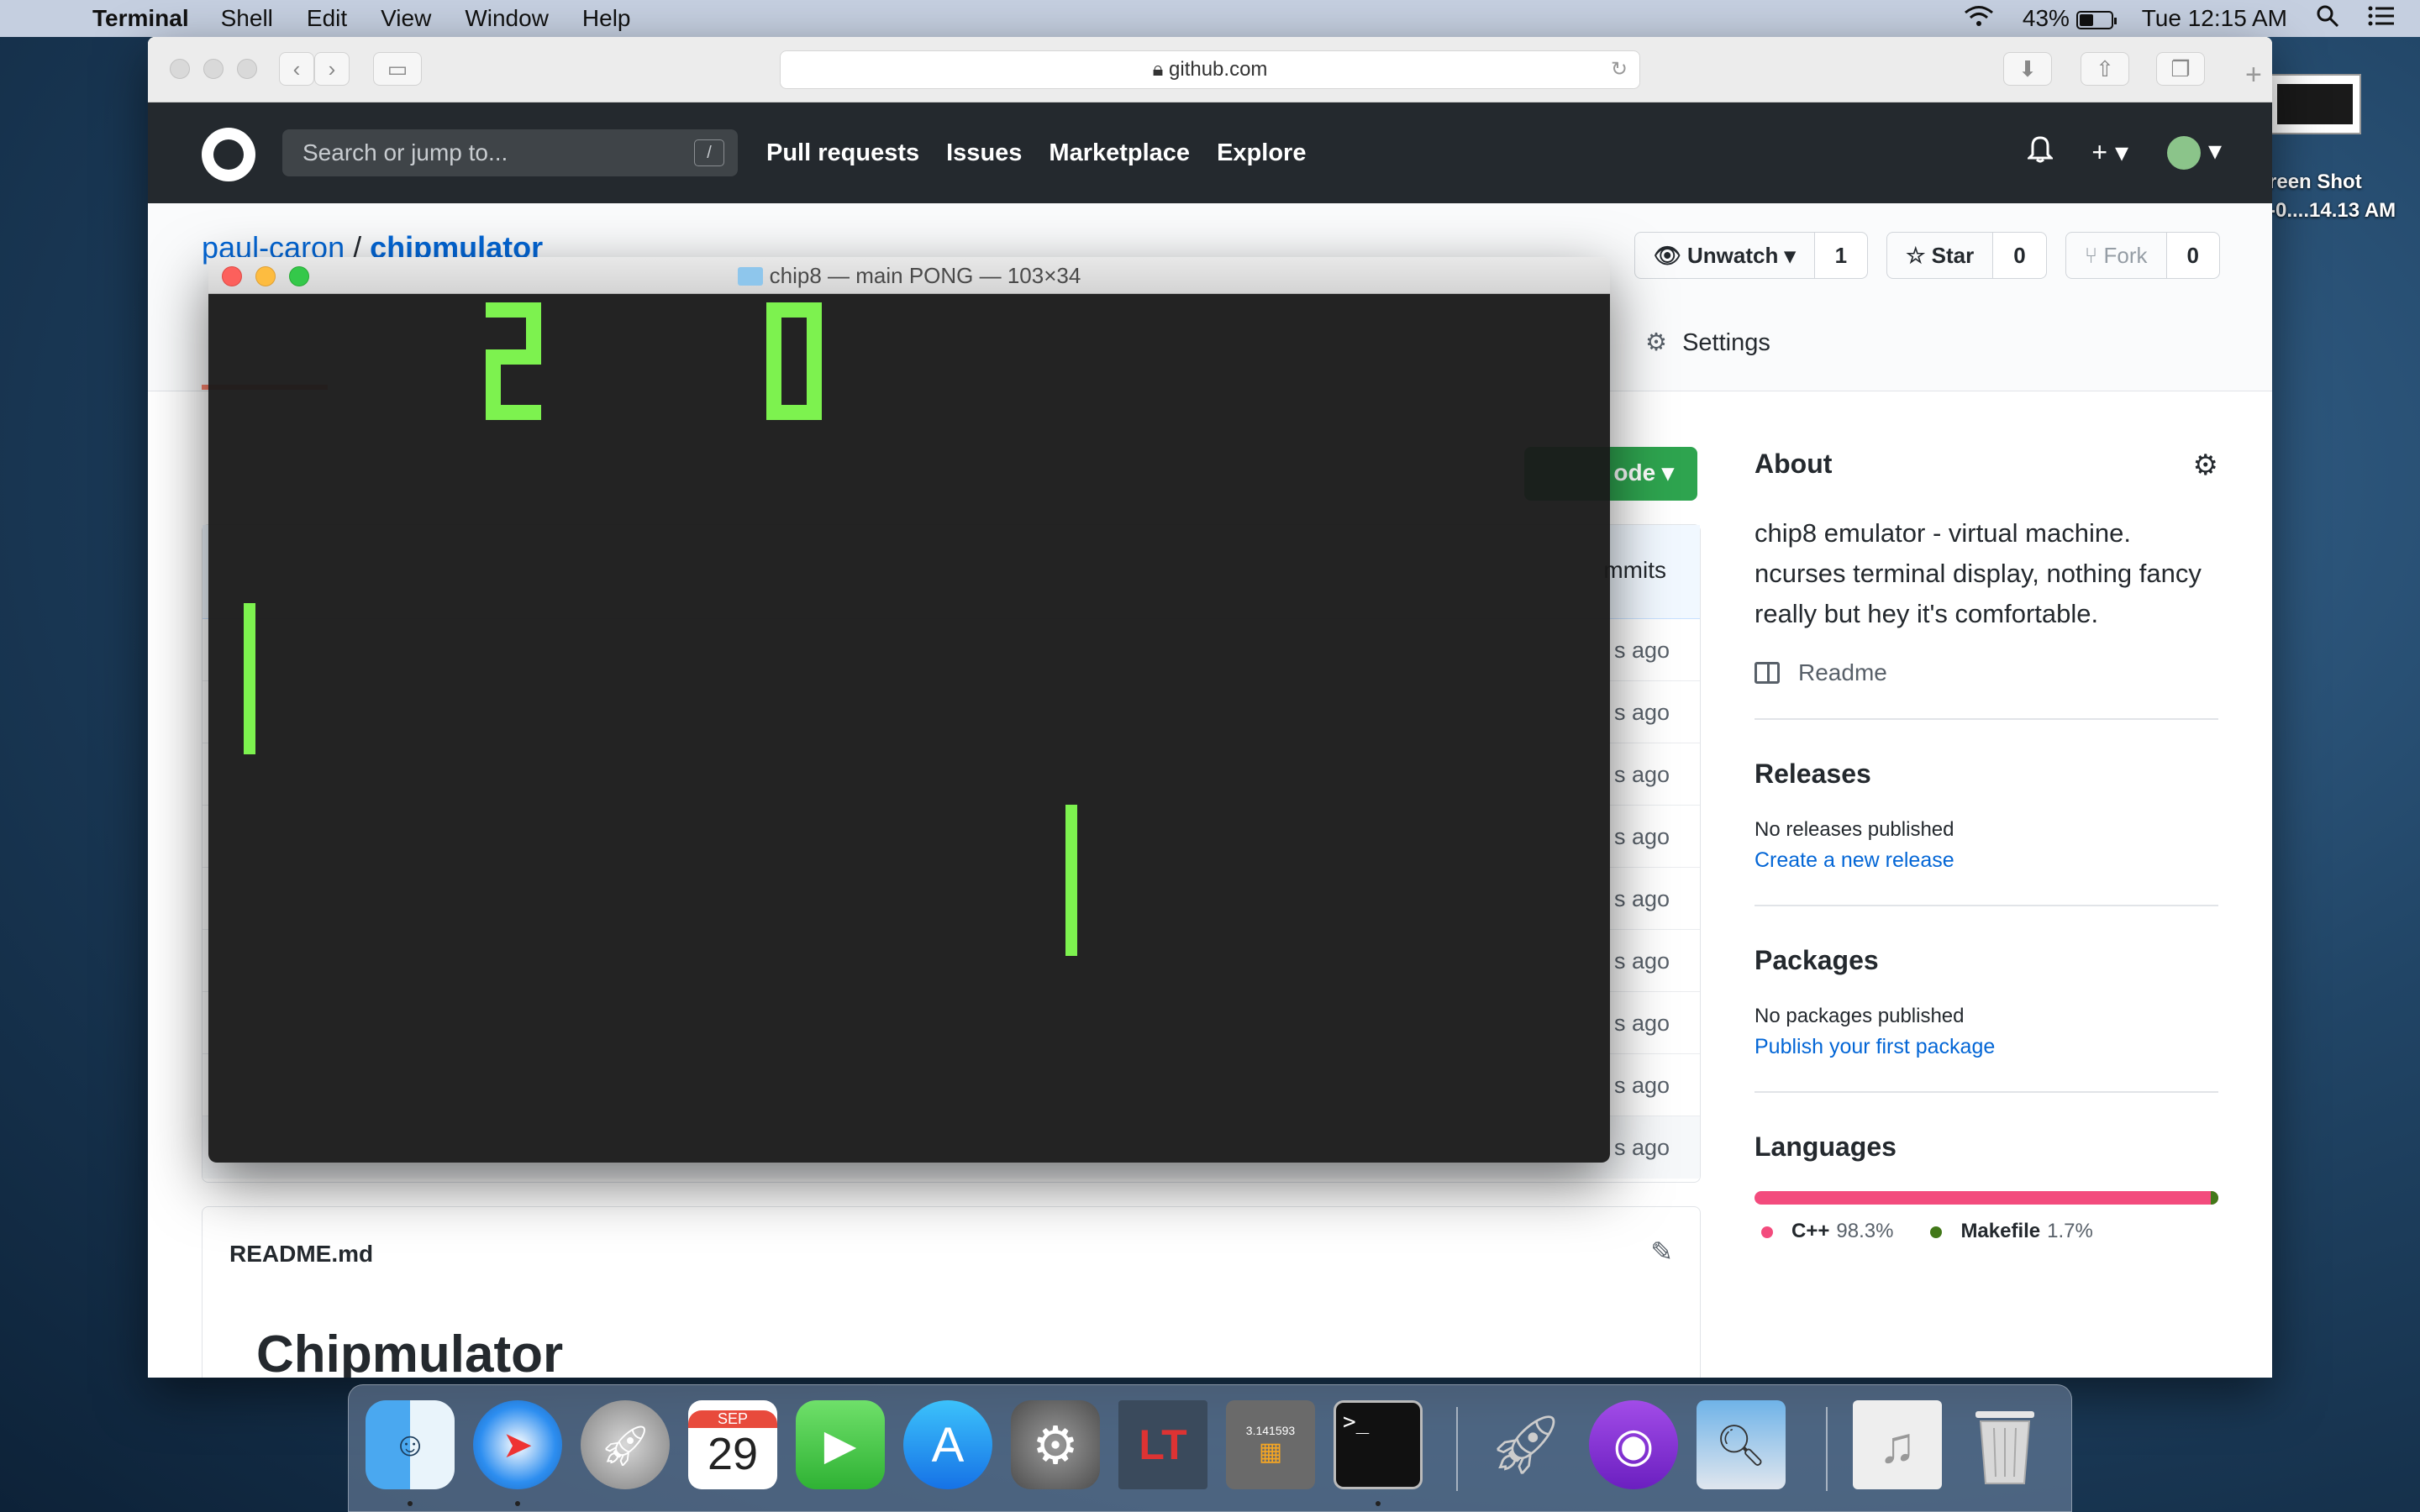  What do you see at coordinates (1741, 1444) in the screenshot?
I see `preview-icon: 🔍︎` at bounding box center [1741, 1444].